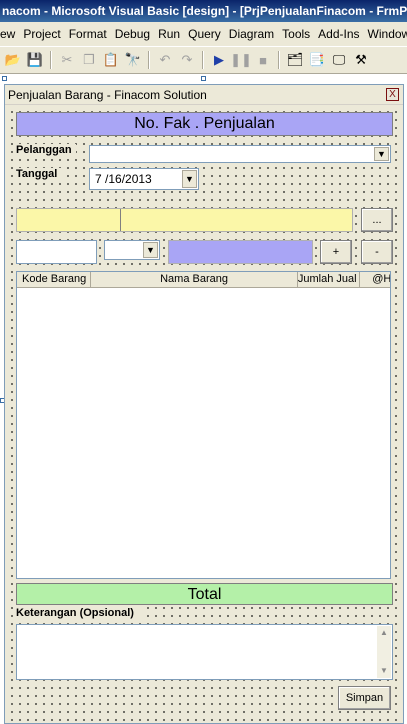 This screenshot has height=724, width=407. What do you see at coordinates (385, 34) in the screenshot?
I see `menu-window: Window` at bounding box center [385, 34].